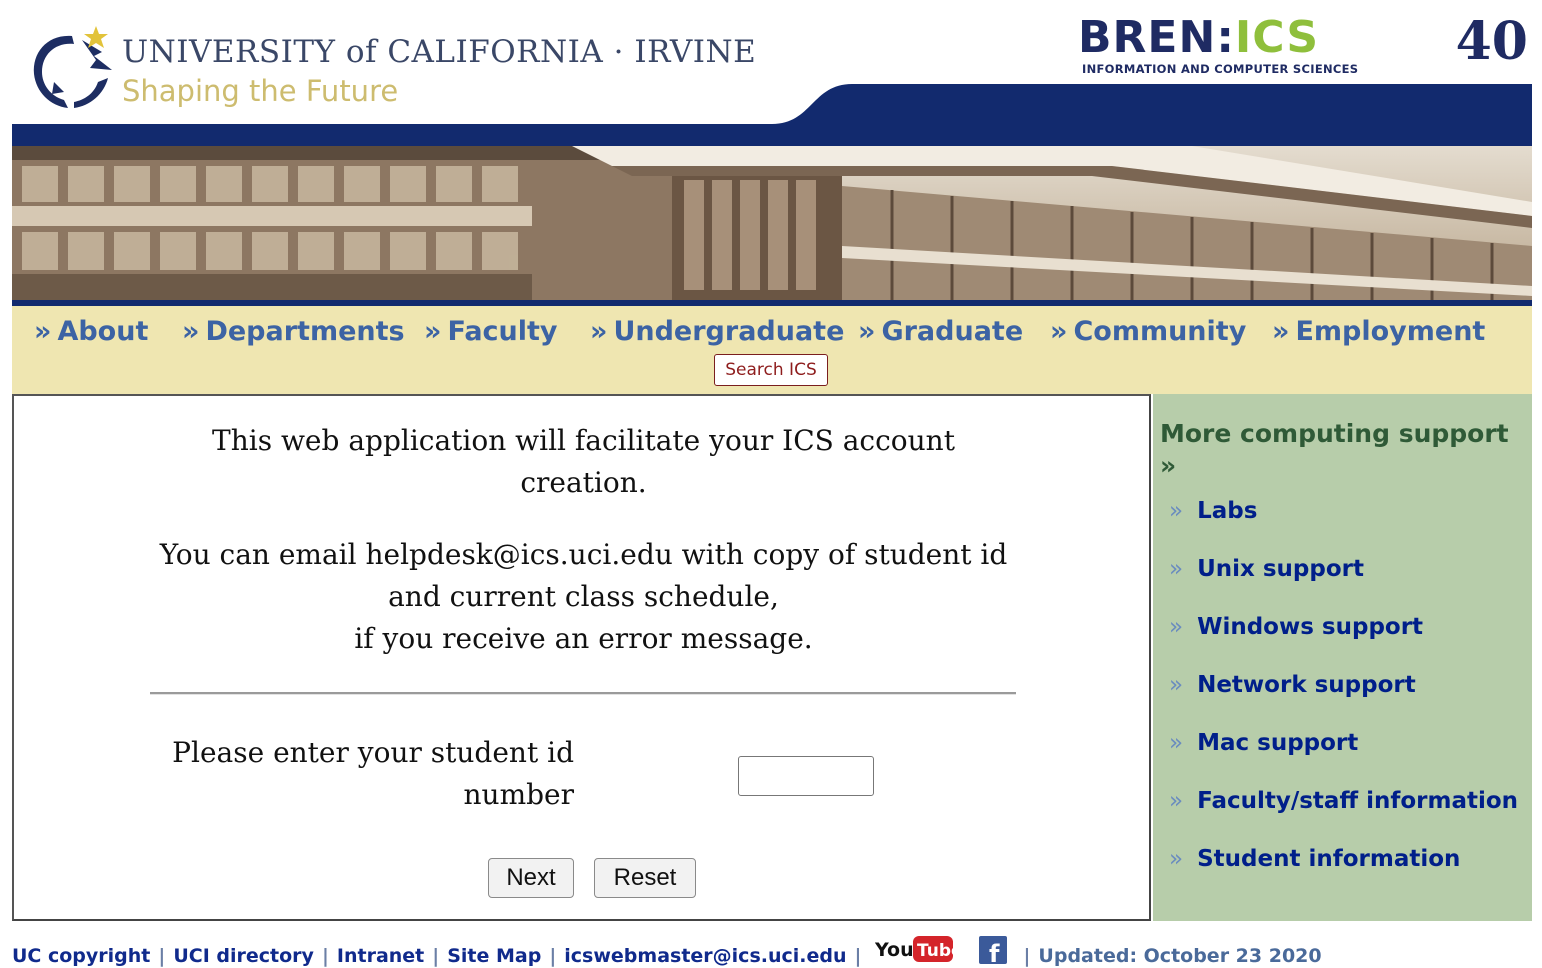  What do you see at coordinates (81, 956) in the screenshot?
I see `footer-link-uc-copyright: UC copyright` at bounding box center [81, 956].